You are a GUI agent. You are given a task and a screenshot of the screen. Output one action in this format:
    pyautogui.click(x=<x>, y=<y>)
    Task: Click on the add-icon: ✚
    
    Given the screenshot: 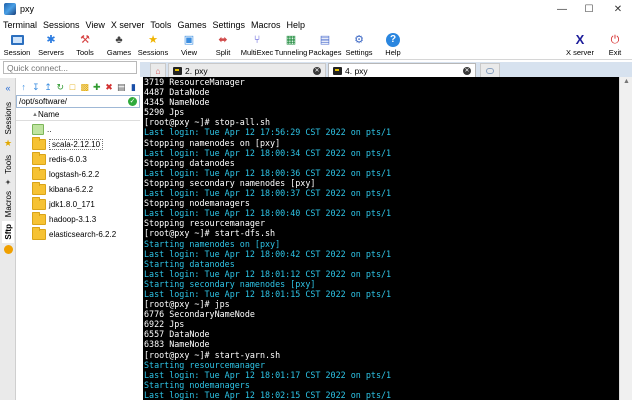 What is the action you would take?
    pyautogui.click(x=96, y=87)
    